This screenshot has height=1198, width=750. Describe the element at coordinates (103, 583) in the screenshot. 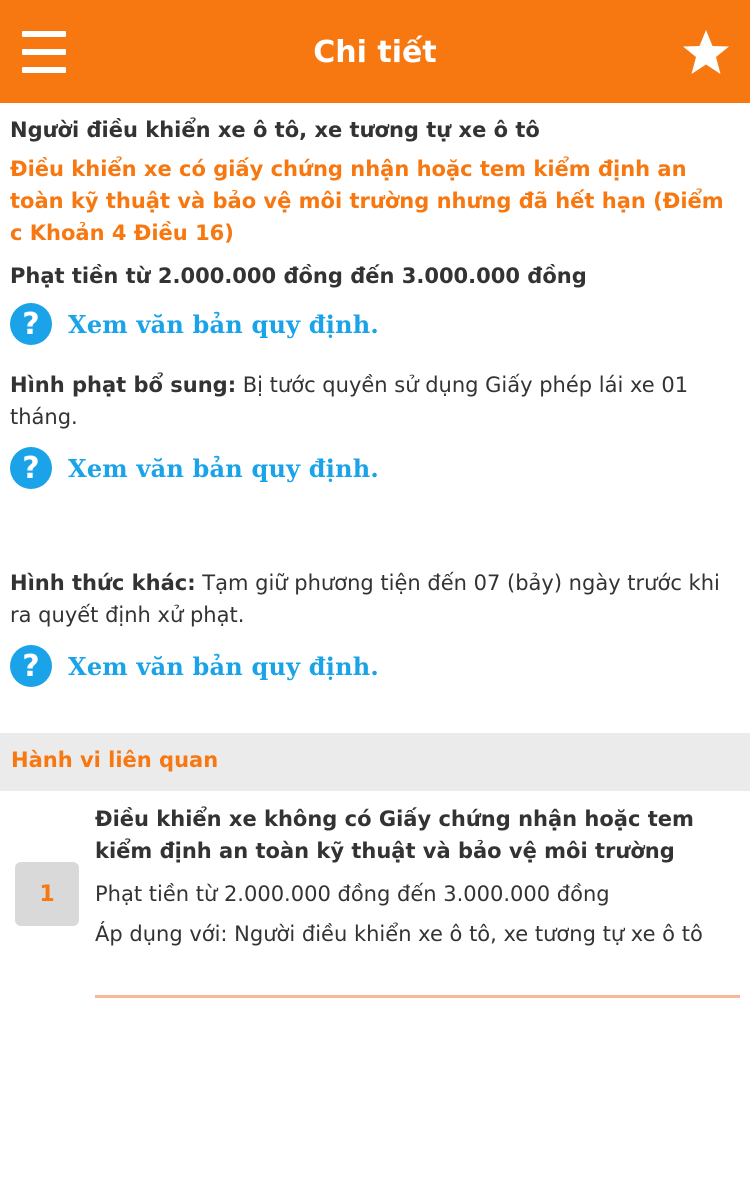

I see `other-measures-label: Hình thức khác:` at that location.